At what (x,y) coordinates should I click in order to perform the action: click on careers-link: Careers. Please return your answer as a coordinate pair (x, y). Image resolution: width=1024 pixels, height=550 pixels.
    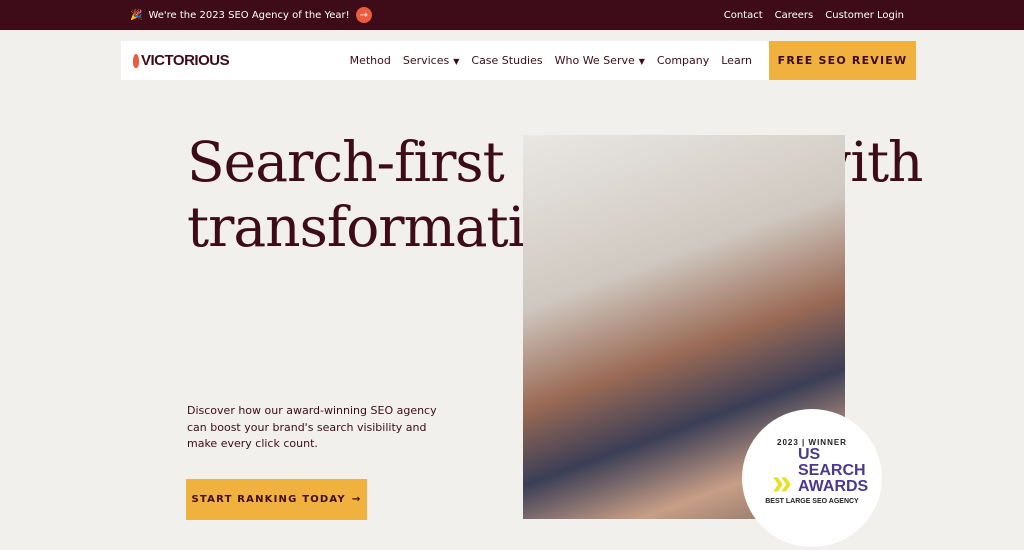
    Looking at the image, I should click on (794, 15).